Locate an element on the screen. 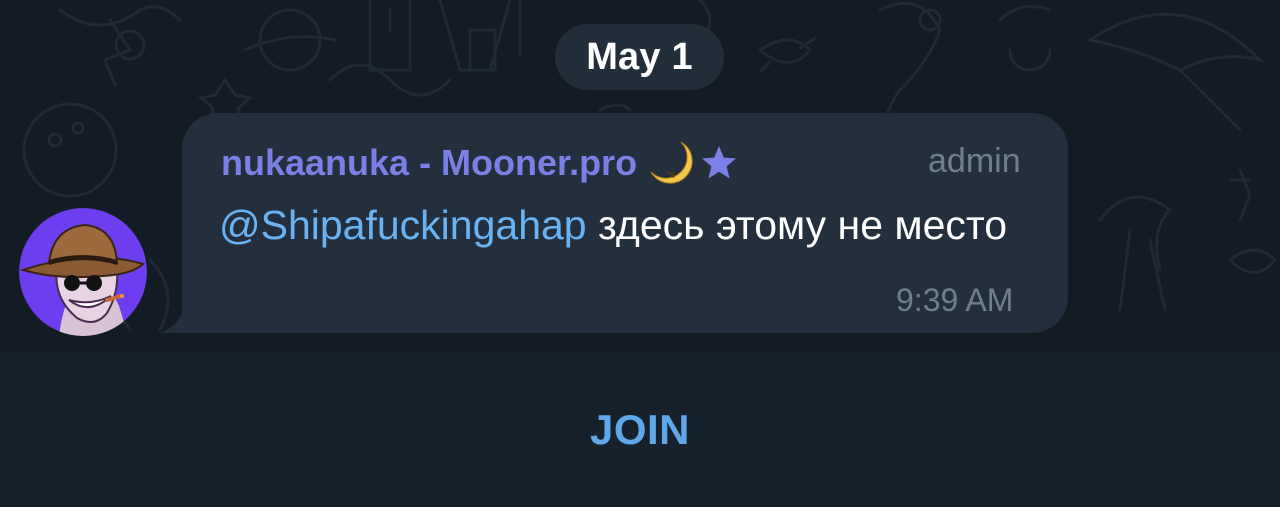 This screenshot has height=507, width=1280. message-timestamp: 9:39 AM is located at coordinates (955, 300).